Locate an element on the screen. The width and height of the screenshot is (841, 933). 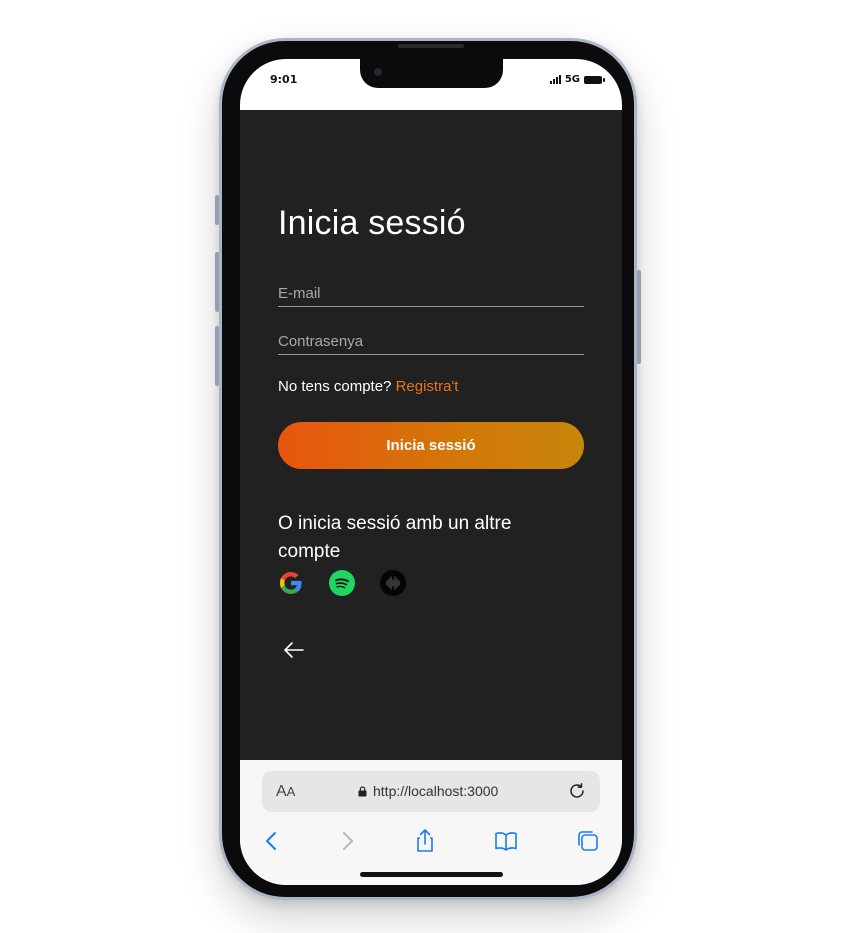
email-field is located at coordinates (431, 293).